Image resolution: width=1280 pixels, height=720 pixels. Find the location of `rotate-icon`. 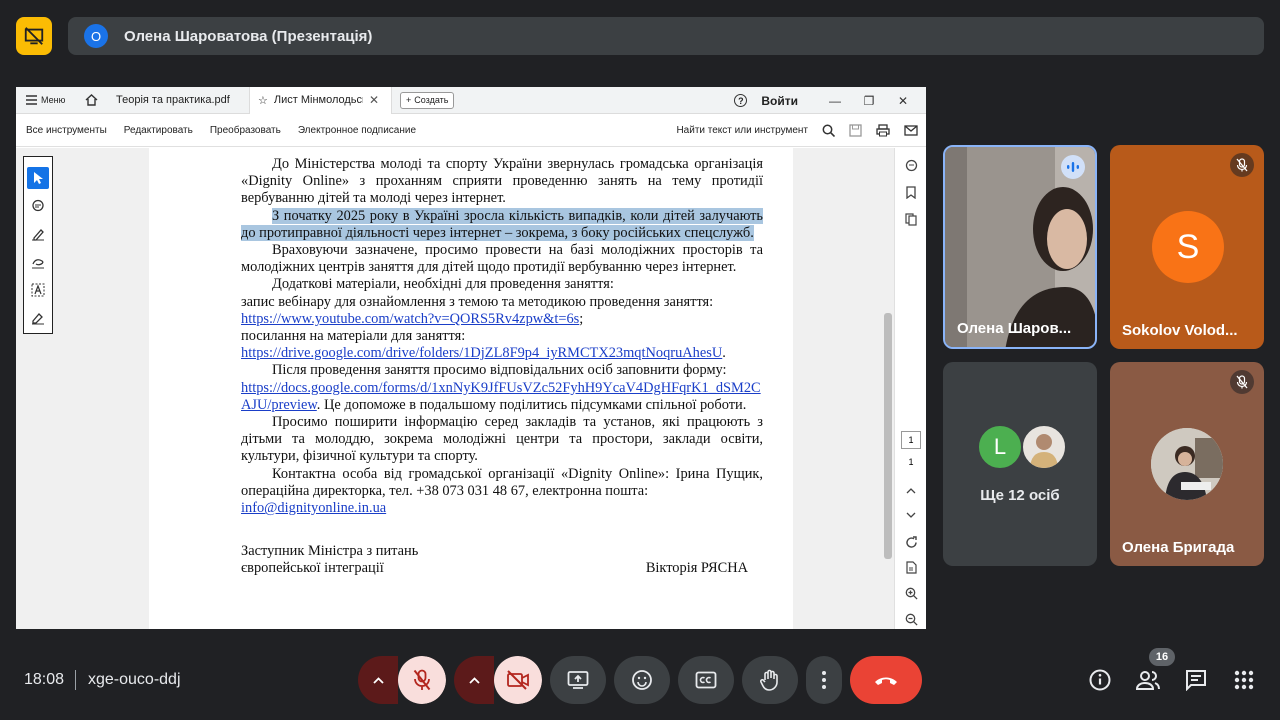

rotate-icon is located at coordinates (911, 542).